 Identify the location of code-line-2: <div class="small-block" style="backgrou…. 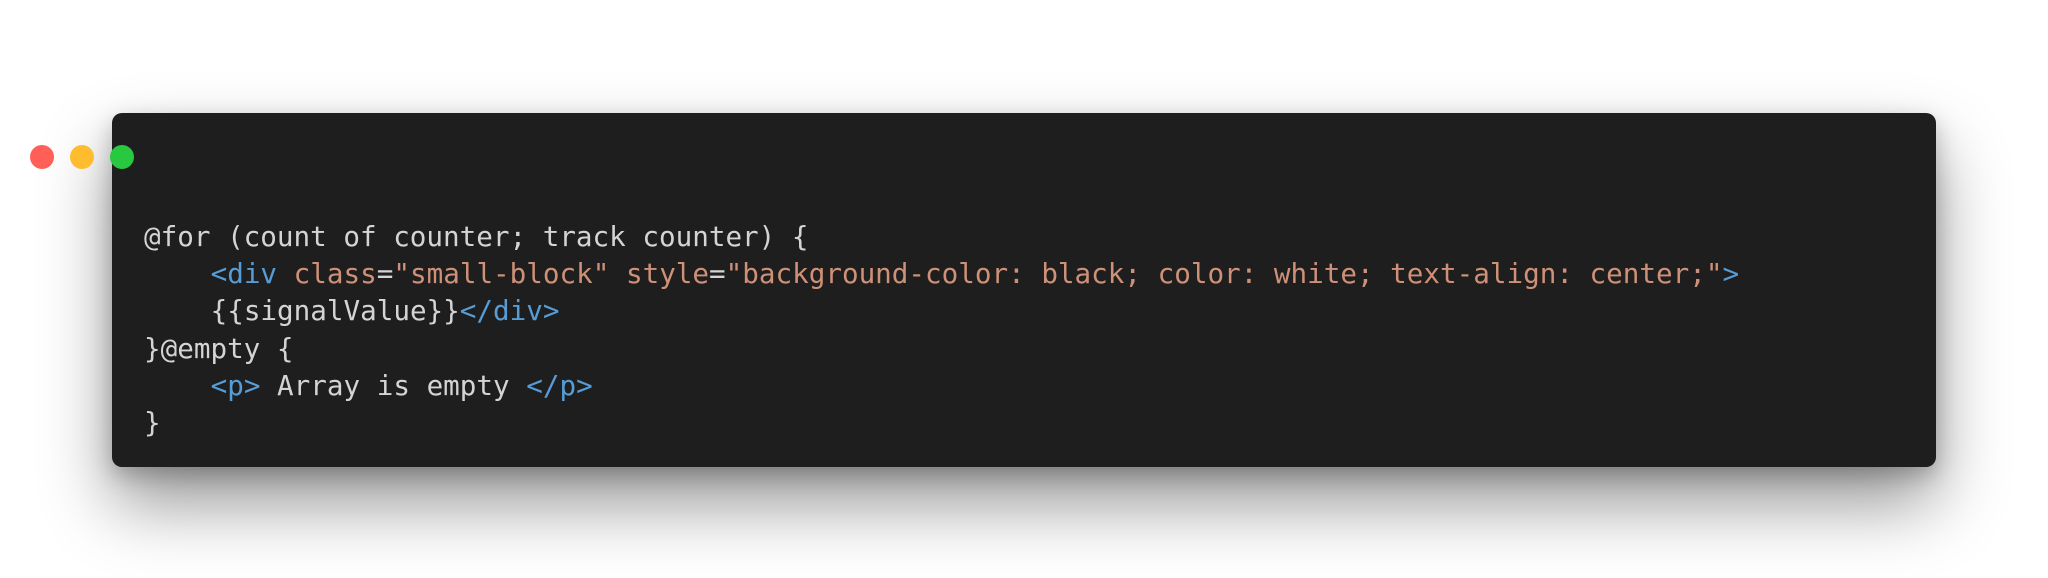
(941, 273).